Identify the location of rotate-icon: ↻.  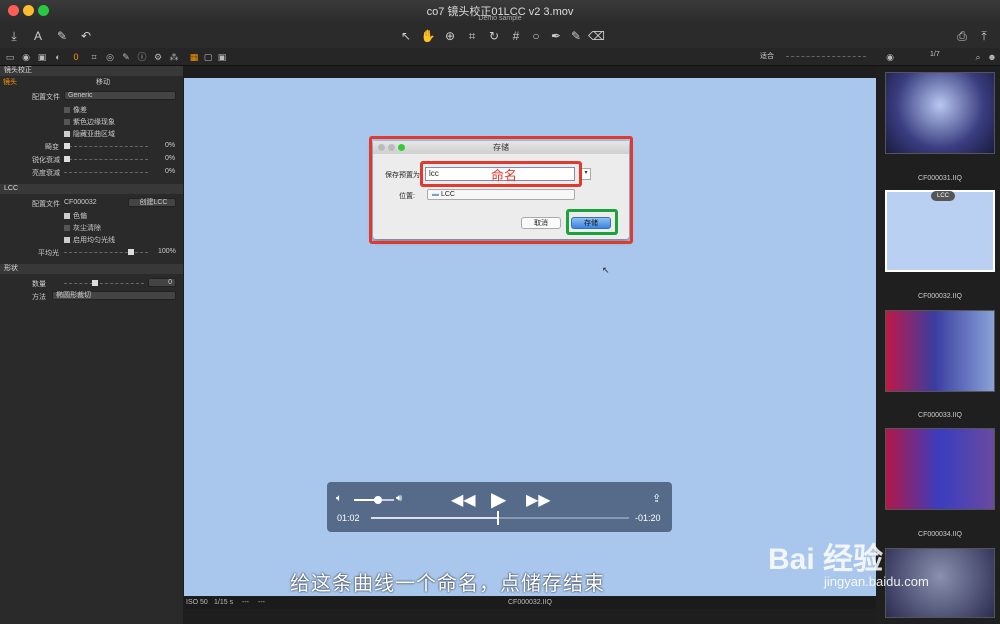
(494, 36).